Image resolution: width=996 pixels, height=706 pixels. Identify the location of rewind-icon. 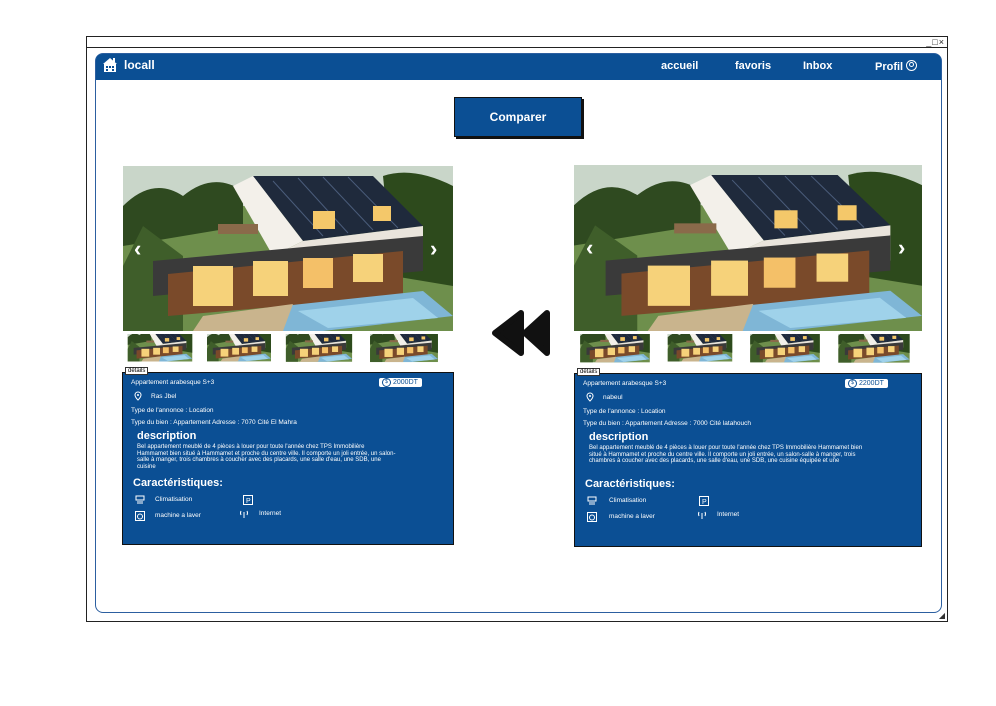
(522, 333).